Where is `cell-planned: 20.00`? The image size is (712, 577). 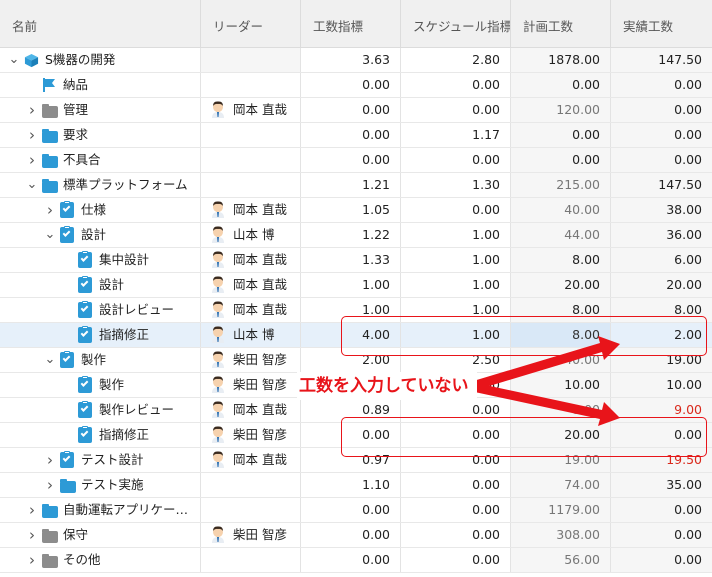 cell-planned: 20.00 is located at coordinates (561, 285).